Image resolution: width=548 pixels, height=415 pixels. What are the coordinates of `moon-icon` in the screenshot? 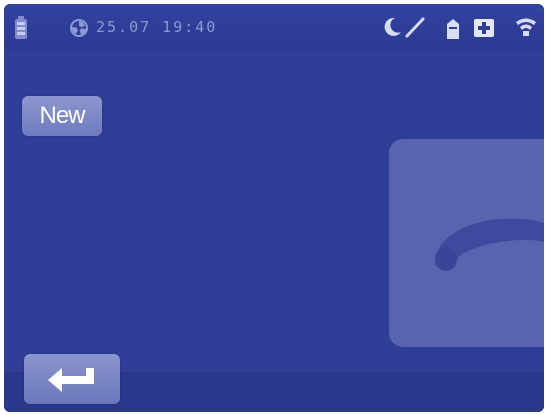 It's located at (392, 27).